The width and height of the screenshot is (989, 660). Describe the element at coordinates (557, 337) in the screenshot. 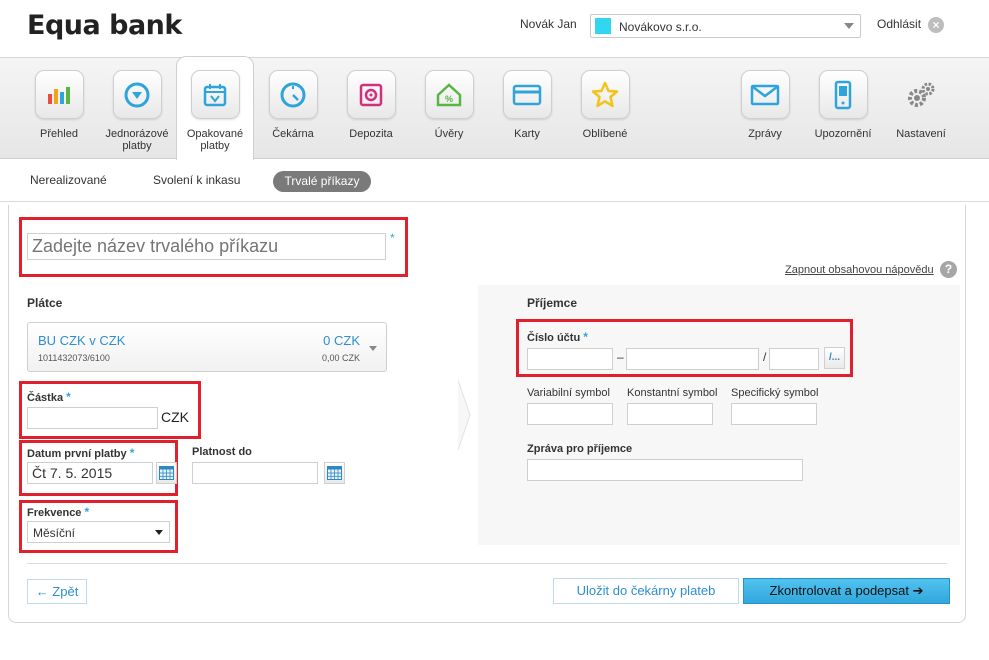

I see `account-number-label: Číslo účtu *` at that location.